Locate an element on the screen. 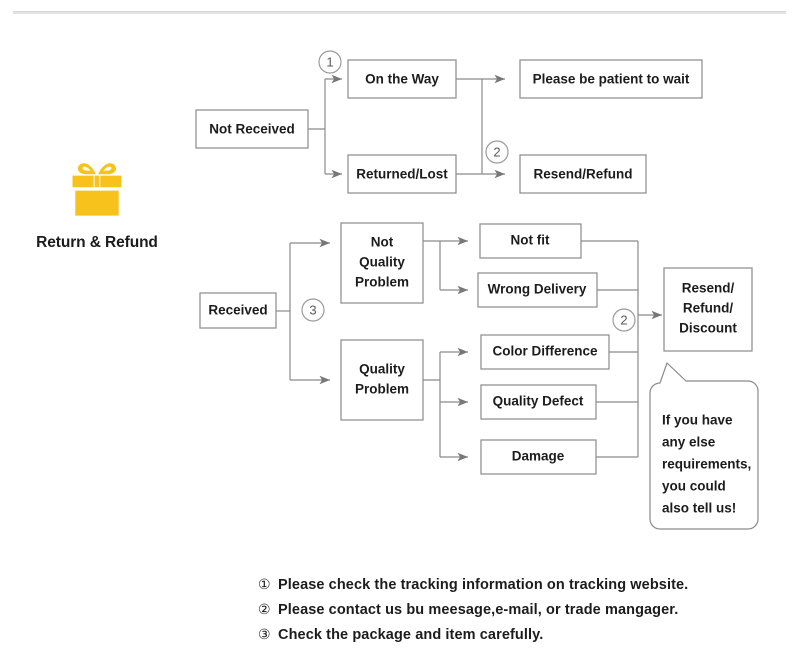 The width and height of the screenshot is (800, 660). callout-line-4: you could is located at coordinates (694, 486).